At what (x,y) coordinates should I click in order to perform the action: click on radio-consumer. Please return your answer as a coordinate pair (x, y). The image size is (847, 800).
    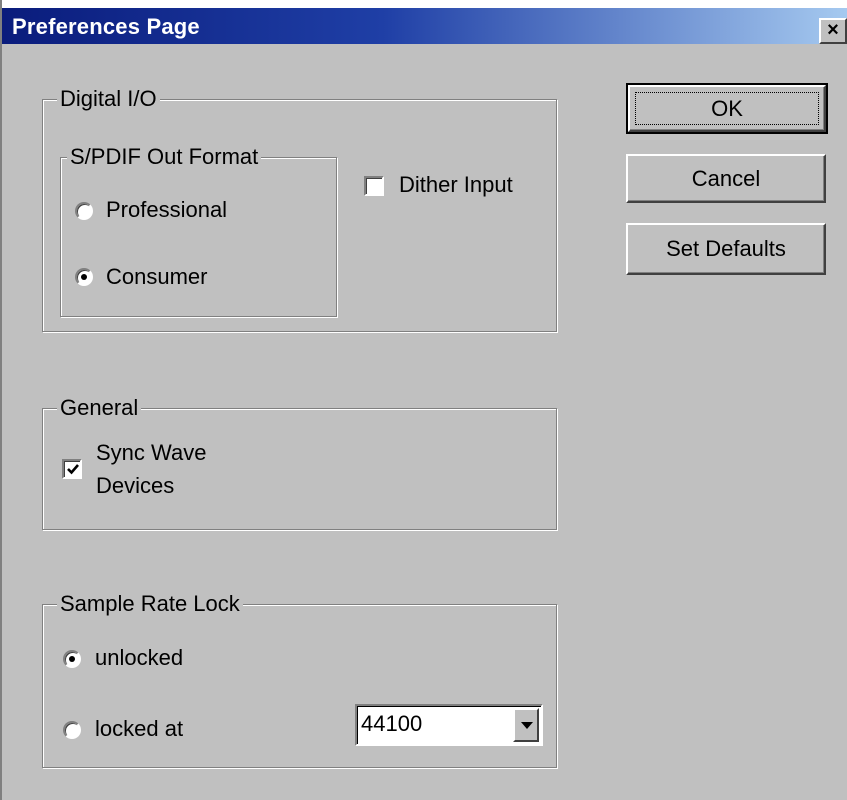
    Looking at the image, I should click on (84, 277).